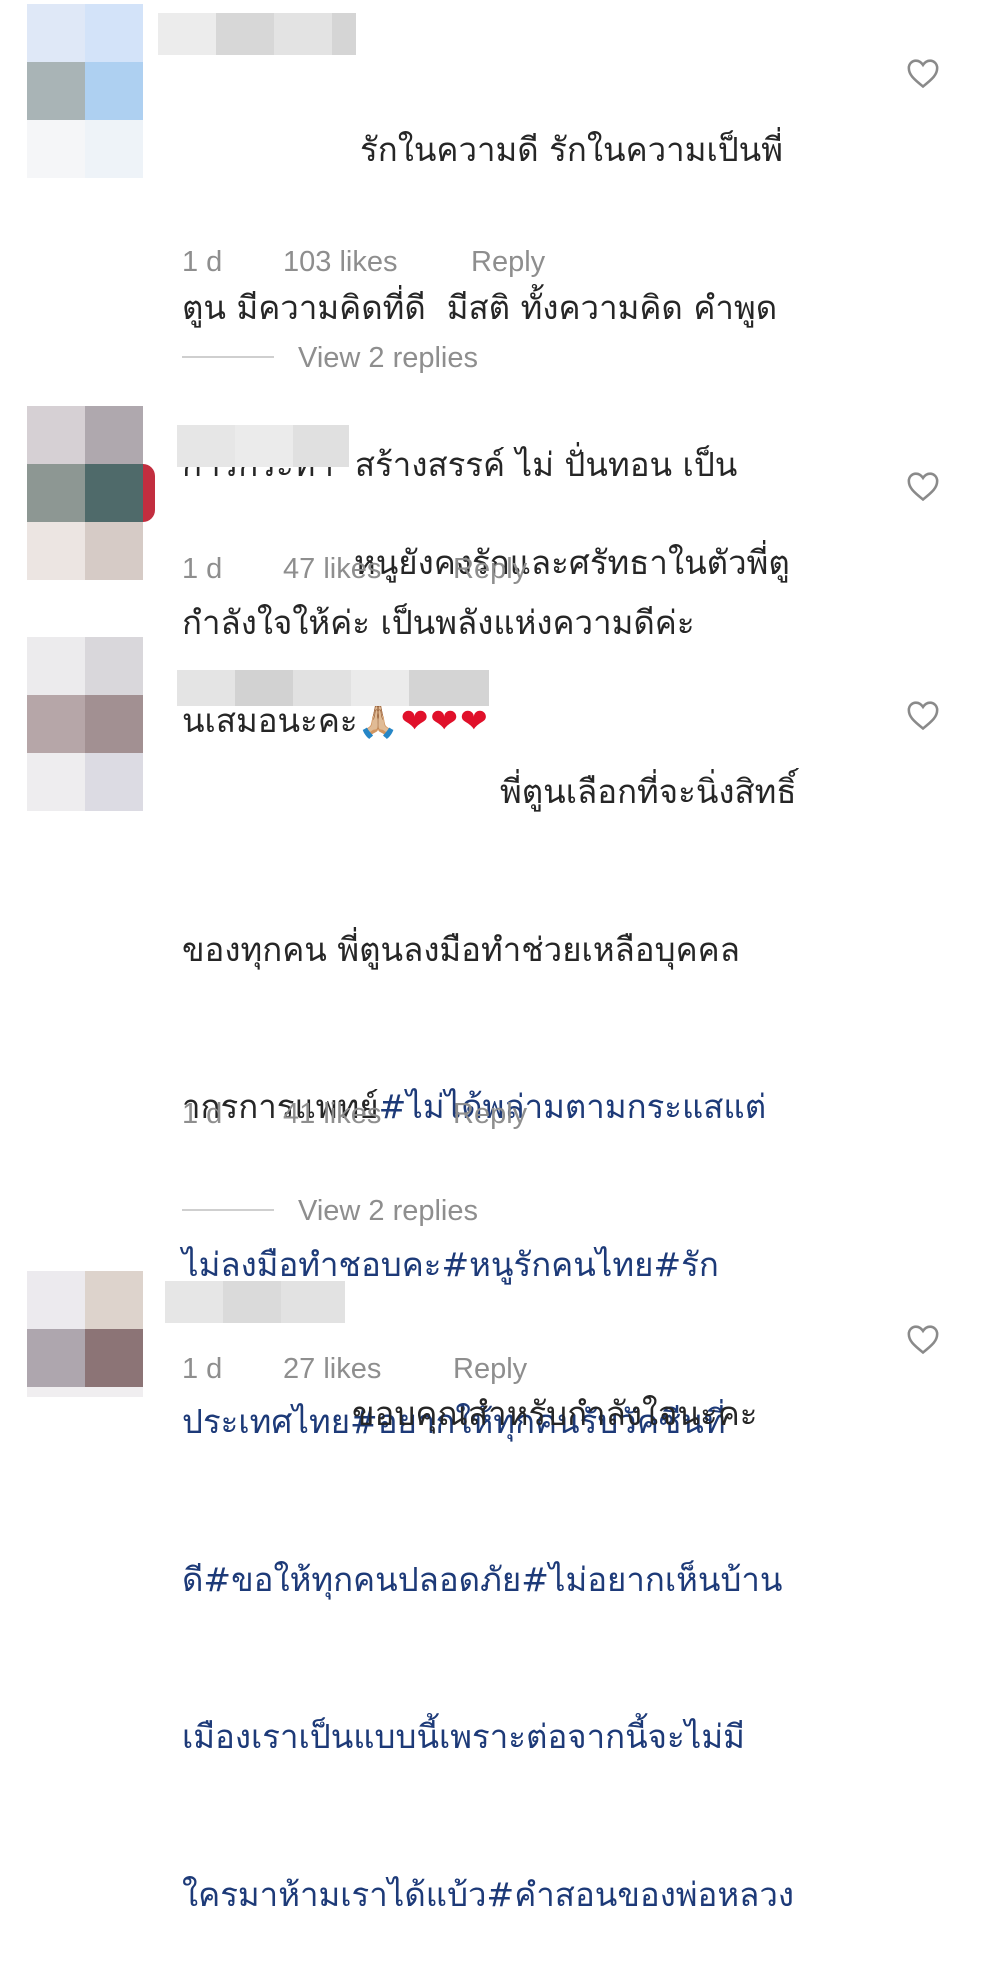 Image resolution: width=1000 pixels, height=1974 pixels. What do you see at coordinates (332, 1114) in the screenshot?
I see `likes-count: 41 likes` at bounding box center [332, 1114].